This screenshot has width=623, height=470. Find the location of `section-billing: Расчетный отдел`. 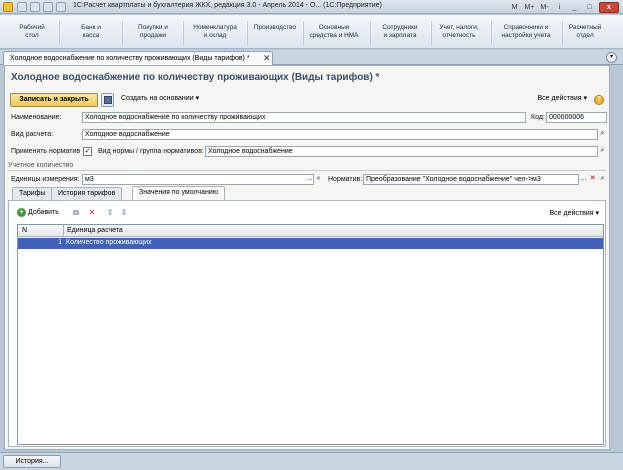

section-billing: Расчетный отдел is located at coordinates (585, 32).